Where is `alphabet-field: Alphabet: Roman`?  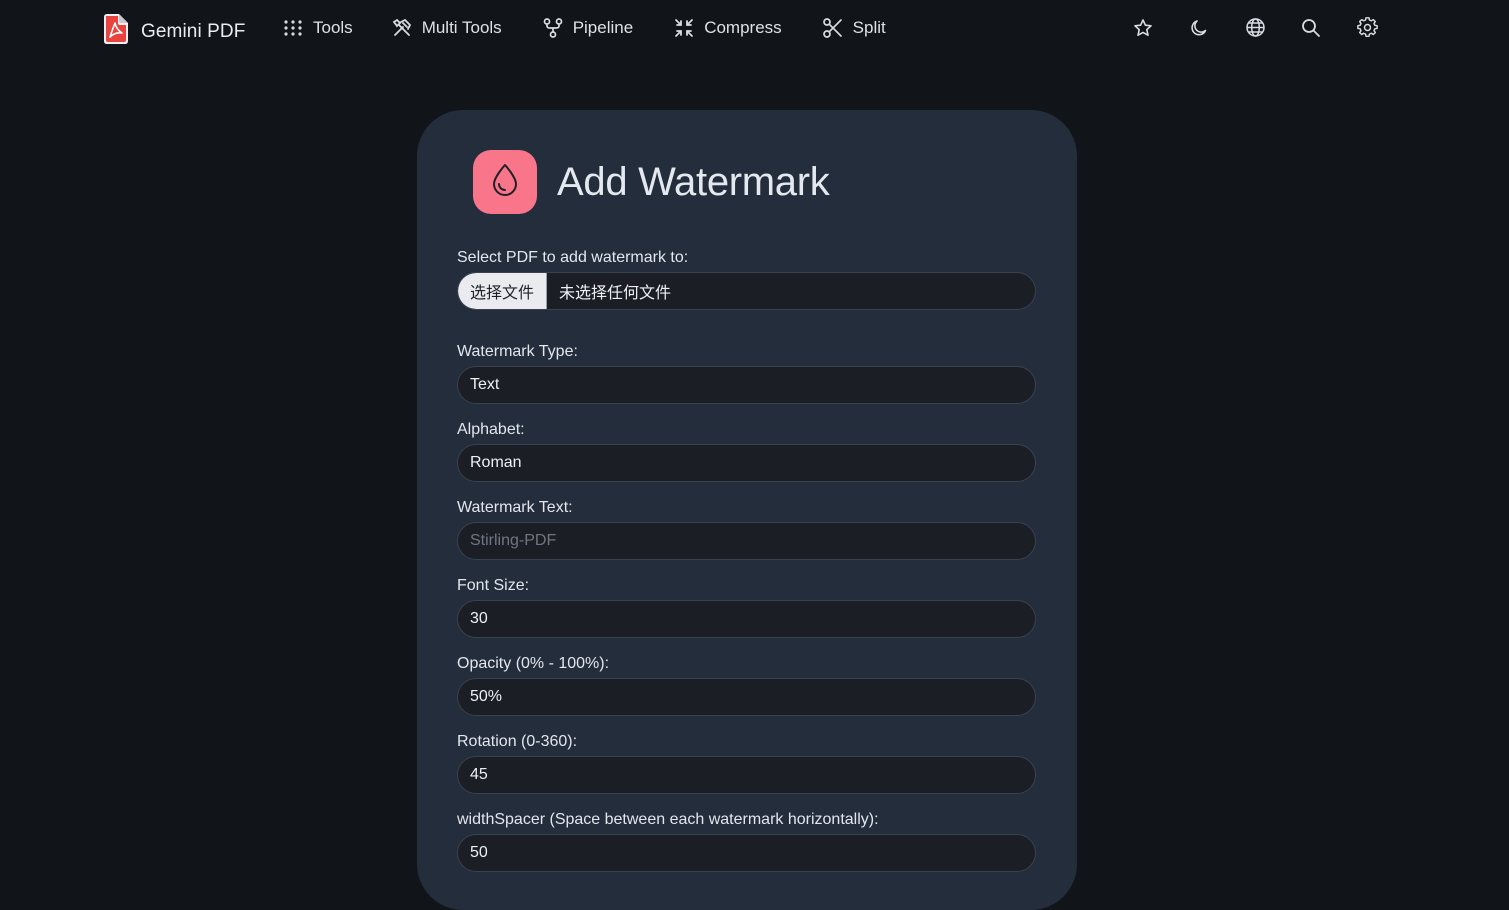
alphabet-field: Alphabet: Roman is located at coordinates (746, 451).